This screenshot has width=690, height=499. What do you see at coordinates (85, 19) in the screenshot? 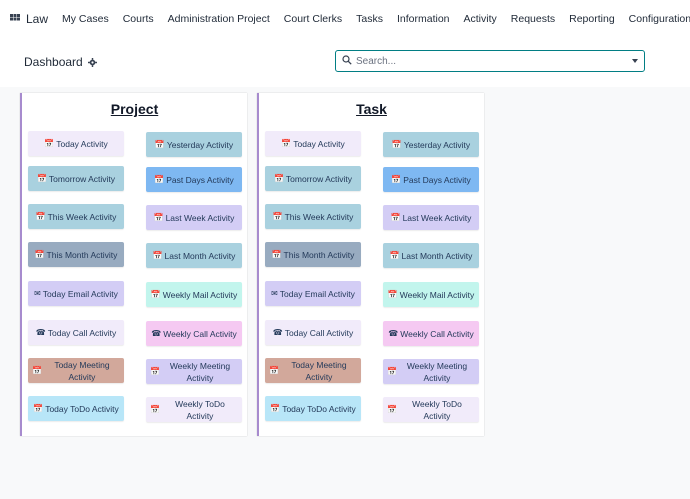
I see `menu-item-my-cases: My Cases` at bounding box center [85, 19].